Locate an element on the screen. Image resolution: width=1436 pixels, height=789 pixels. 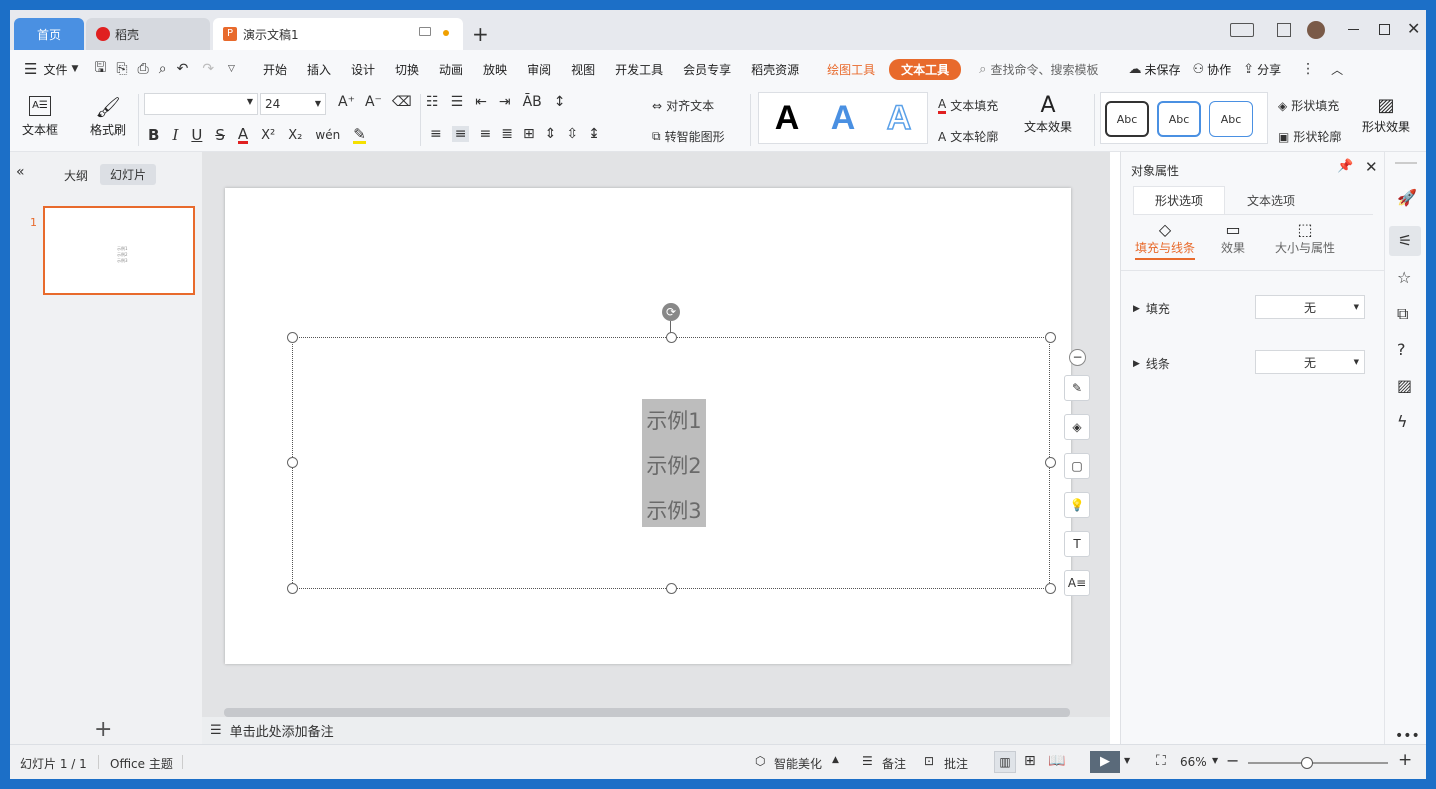
format-painter-button: 🖌 格式刷 is located at coordinates (108, 117).